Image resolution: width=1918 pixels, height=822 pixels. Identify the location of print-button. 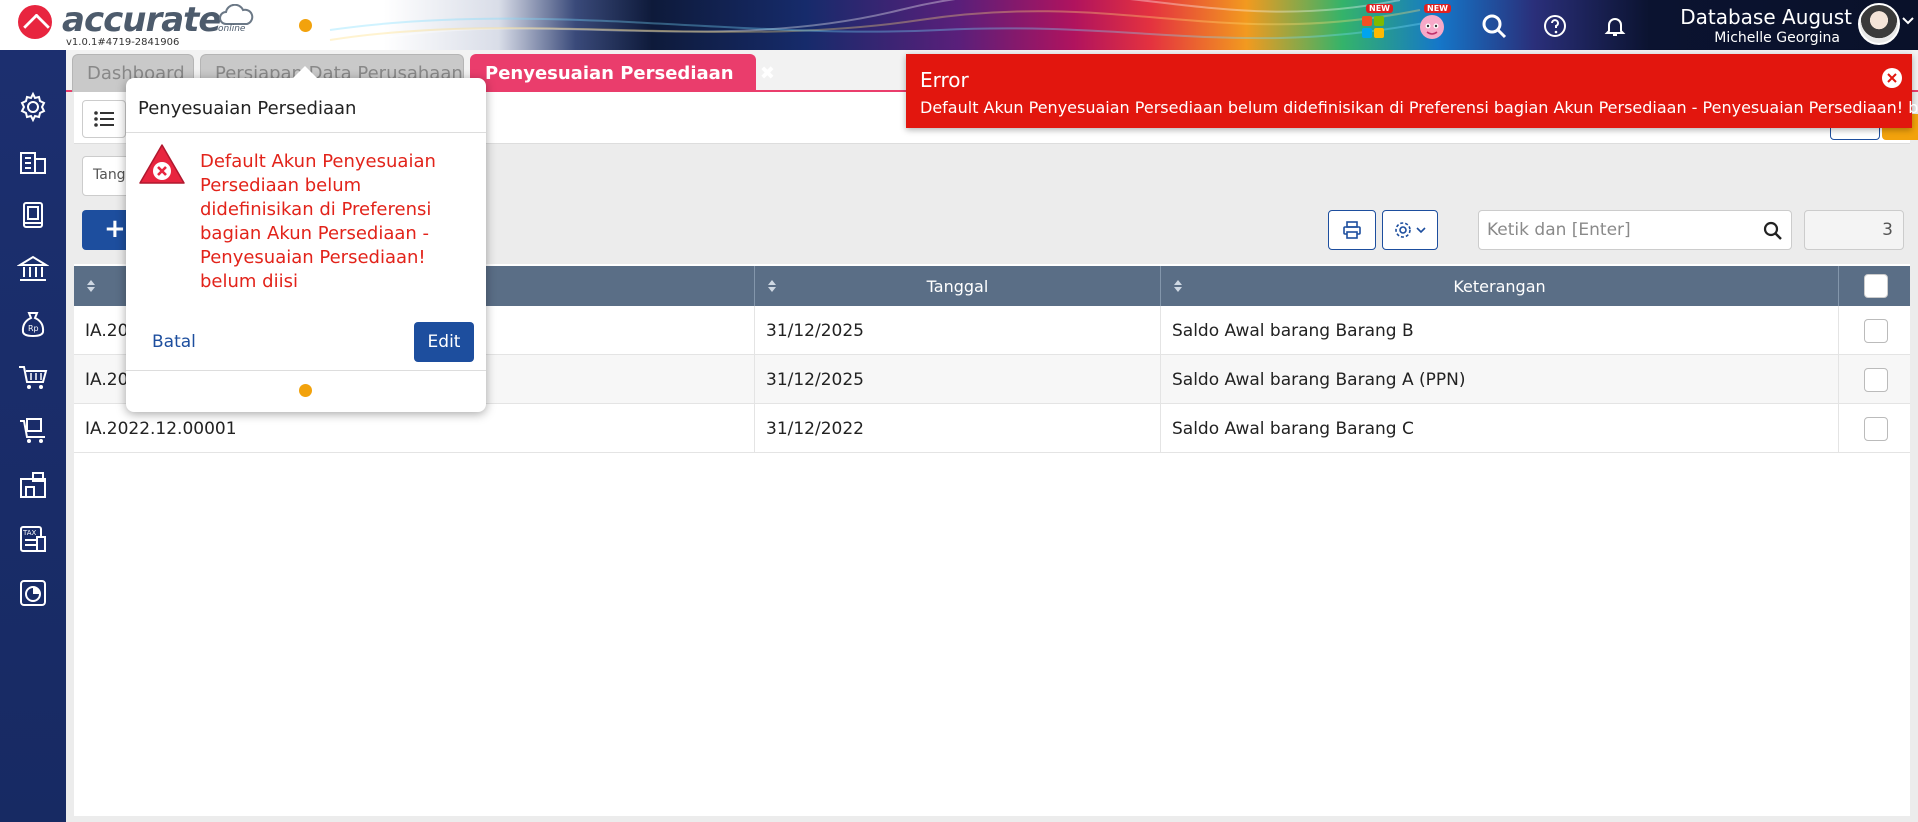
(1352, 230).